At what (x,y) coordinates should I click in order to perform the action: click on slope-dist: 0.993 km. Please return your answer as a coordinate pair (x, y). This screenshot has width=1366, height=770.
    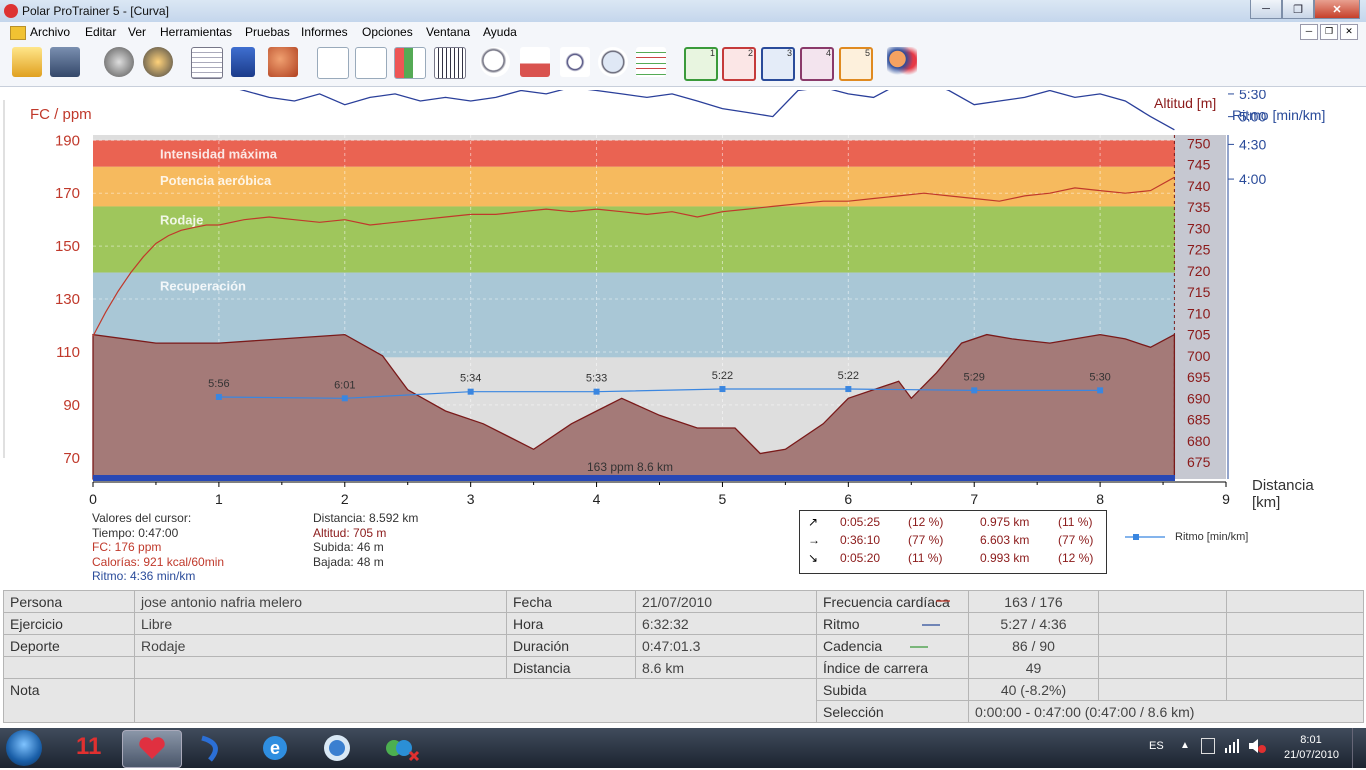
    Looking at the image, I should click on (1005, 558).